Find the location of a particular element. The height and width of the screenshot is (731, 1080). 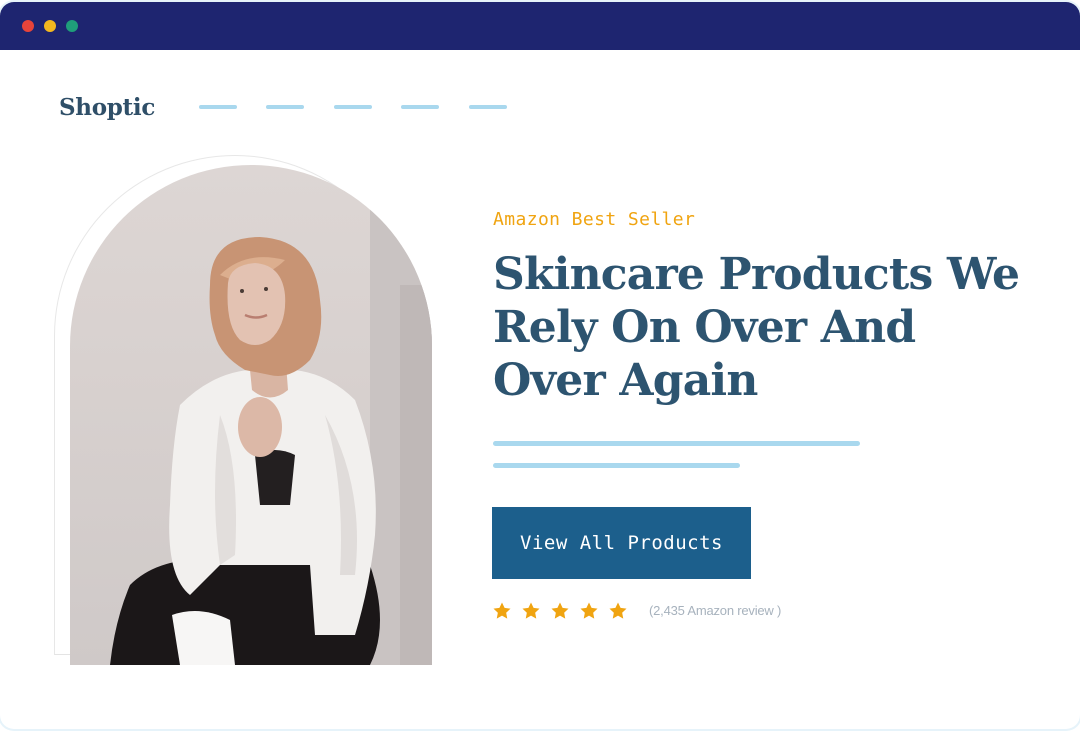

site-logo: Shoptic is located at coordinates (107, 107).